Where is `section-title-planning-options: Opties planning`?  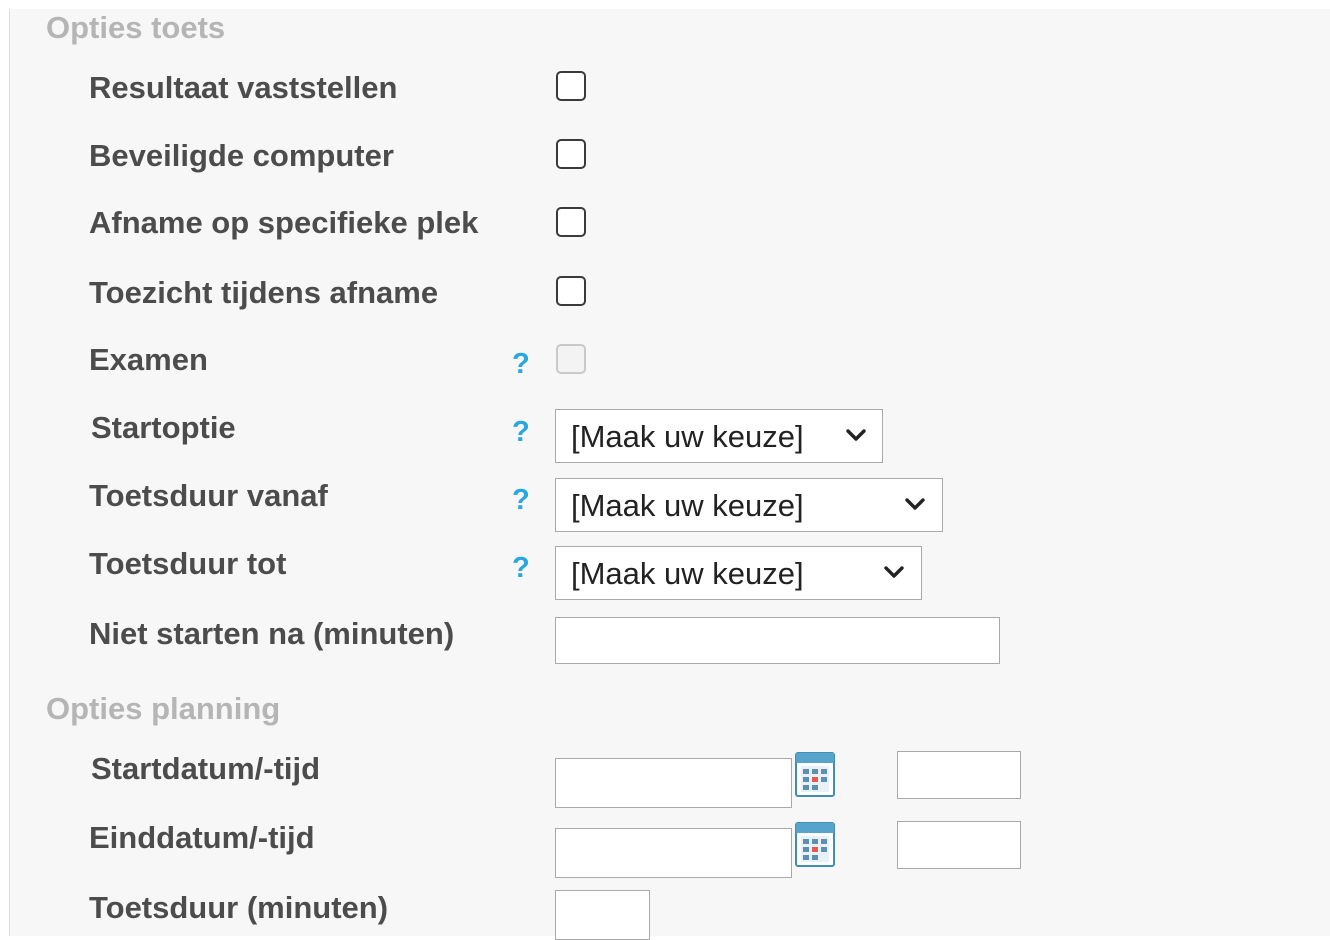 section-title-planning-options: Opties planning is located at coordinates (163, 708).